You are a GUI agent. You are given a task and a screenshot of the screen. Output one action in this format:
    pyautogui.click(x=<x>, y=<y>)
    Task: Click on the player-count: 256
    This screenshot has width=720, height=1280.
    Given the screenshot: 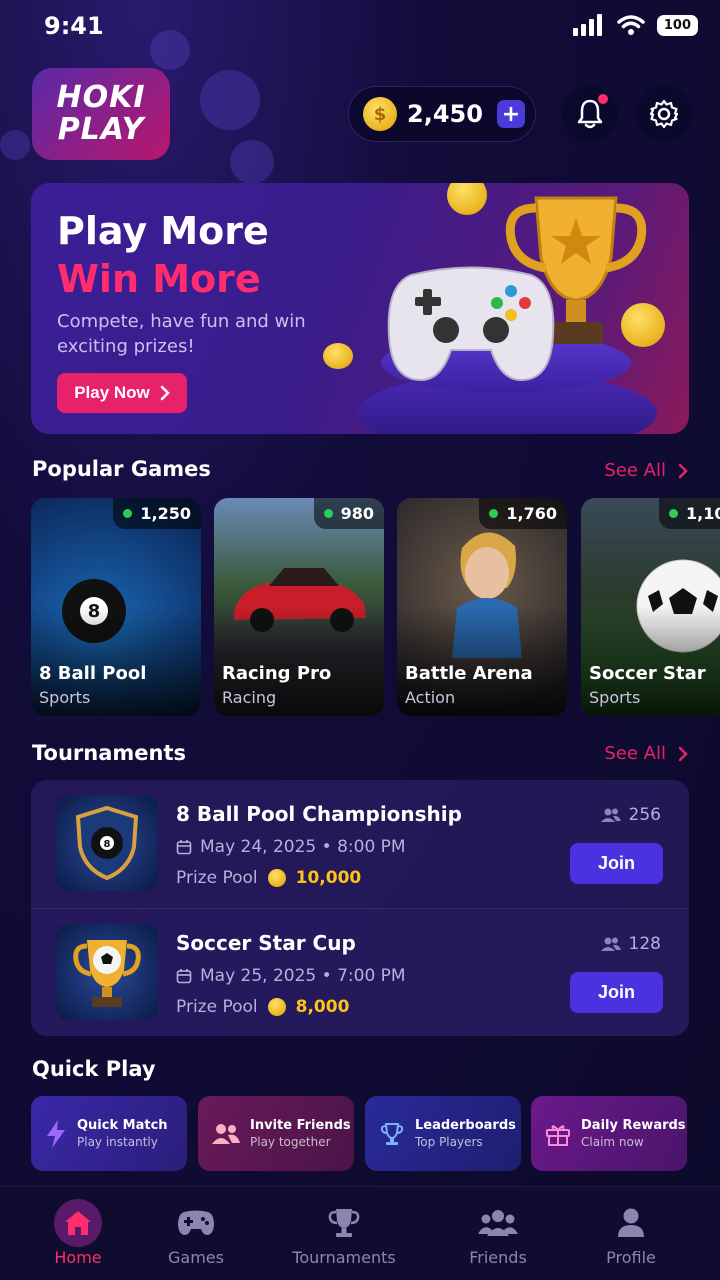 What is the action you would take?
    pyautogui.click(x=644, y=815)
    